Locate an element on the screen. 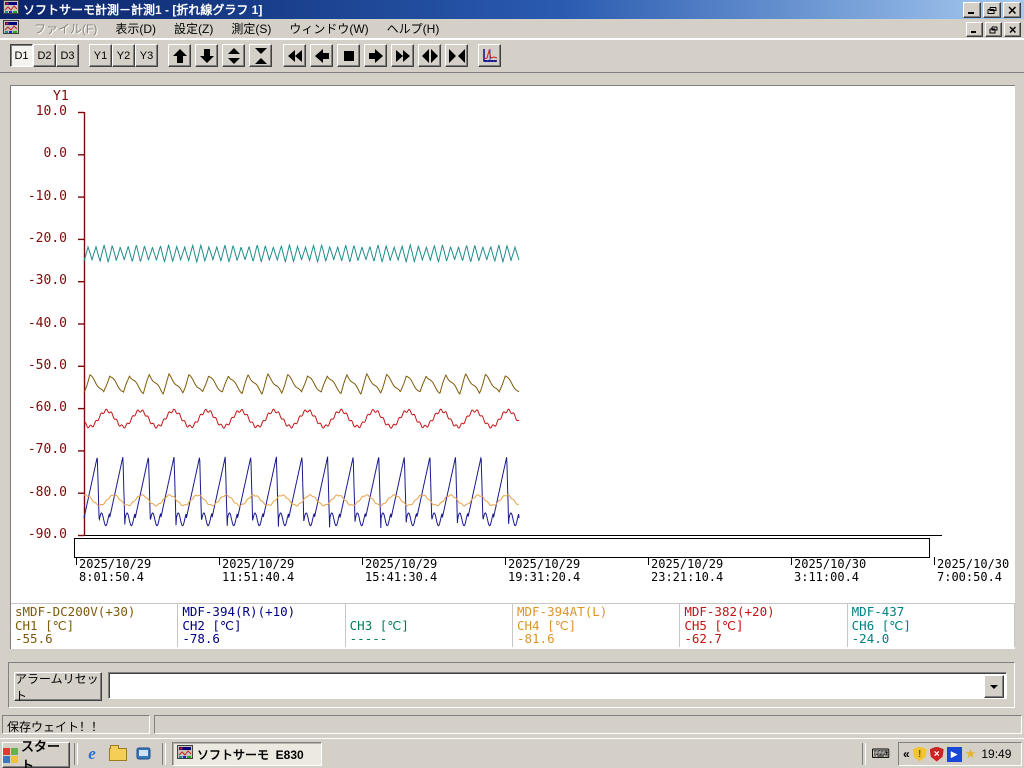 Image resolution: width=1024 pixels, height=768 pixels. taskbar-app-button: ソフトサーモ E830 is located at coordinates (247, 754).